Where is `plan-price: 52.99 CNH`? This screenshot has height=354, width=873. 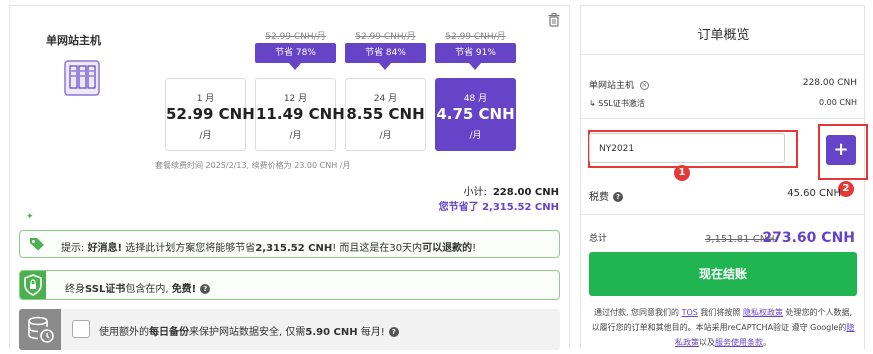
plan-price: 52.99 CNH is located at coordinates (210, 114).